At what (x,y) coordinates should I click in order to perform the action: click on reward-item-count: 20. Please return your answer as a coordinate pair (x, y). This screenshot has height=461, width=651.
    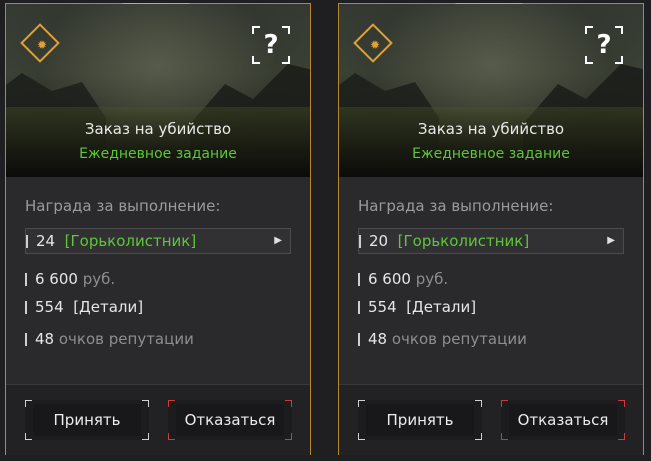
    Looking at the image, I should click on (379, 241).